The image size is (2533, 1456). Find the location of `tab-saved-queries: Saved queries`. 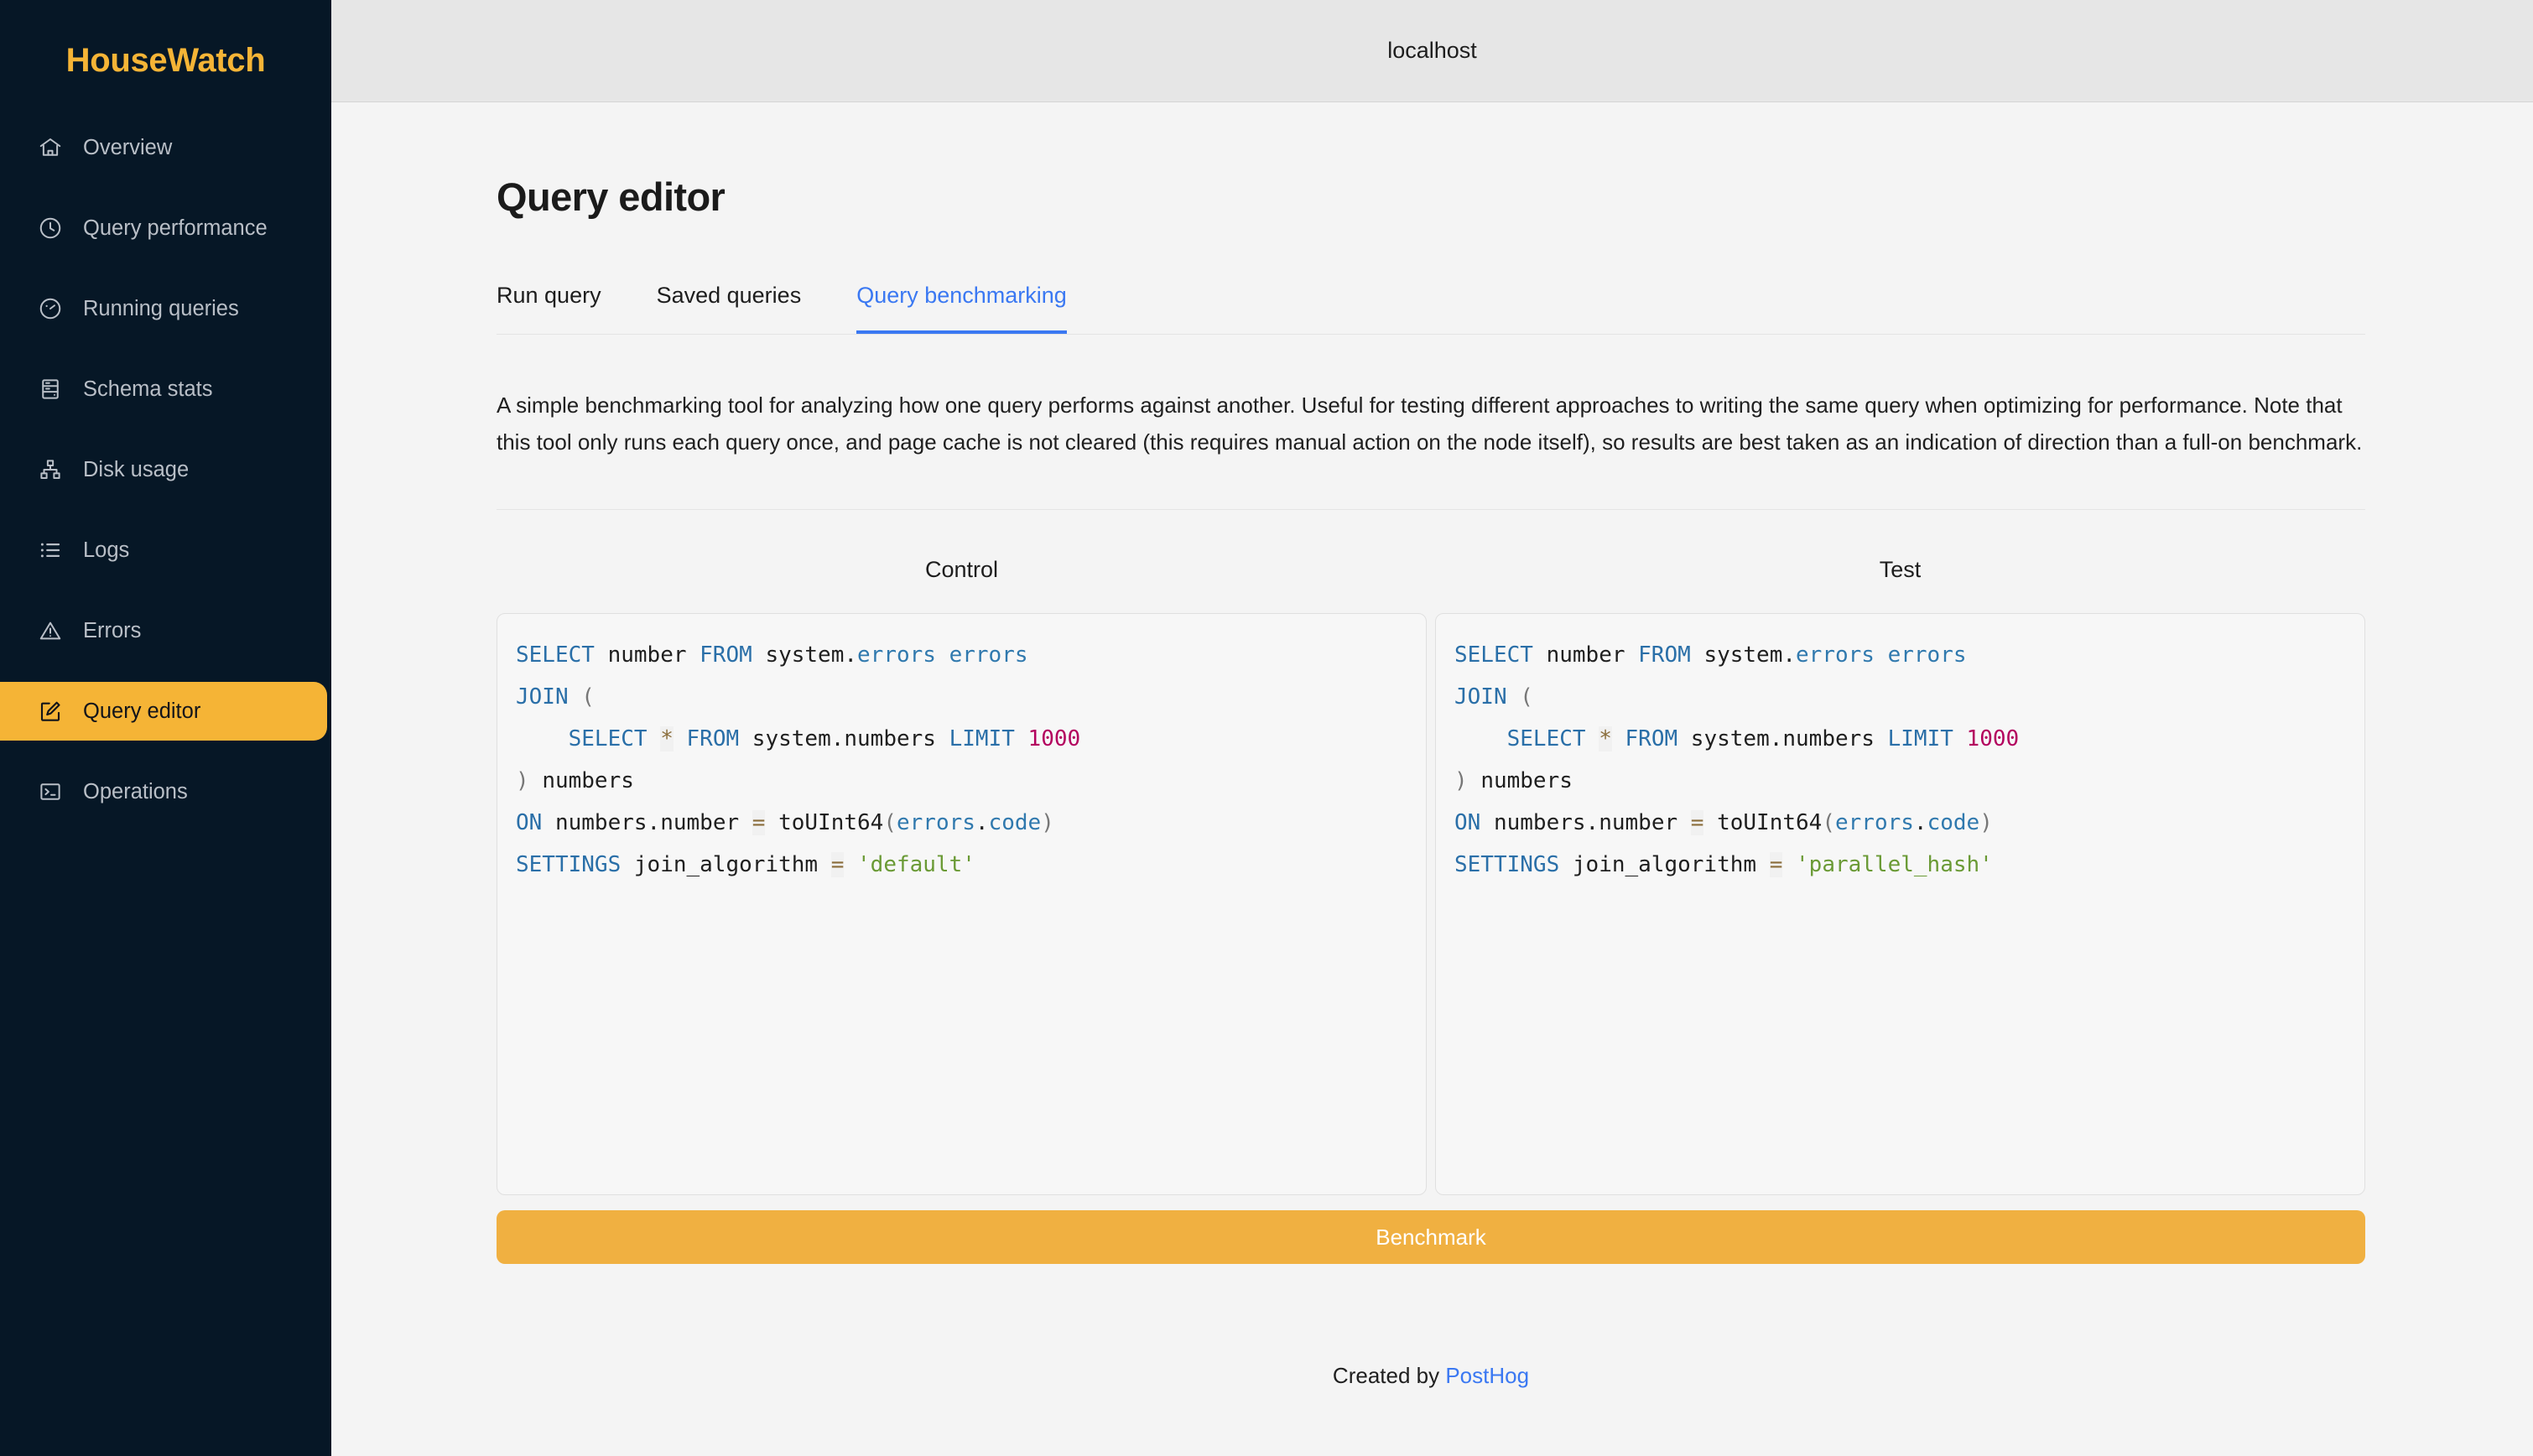

tab-saved-queries: Saved queries is located at coordinates (729, 308).